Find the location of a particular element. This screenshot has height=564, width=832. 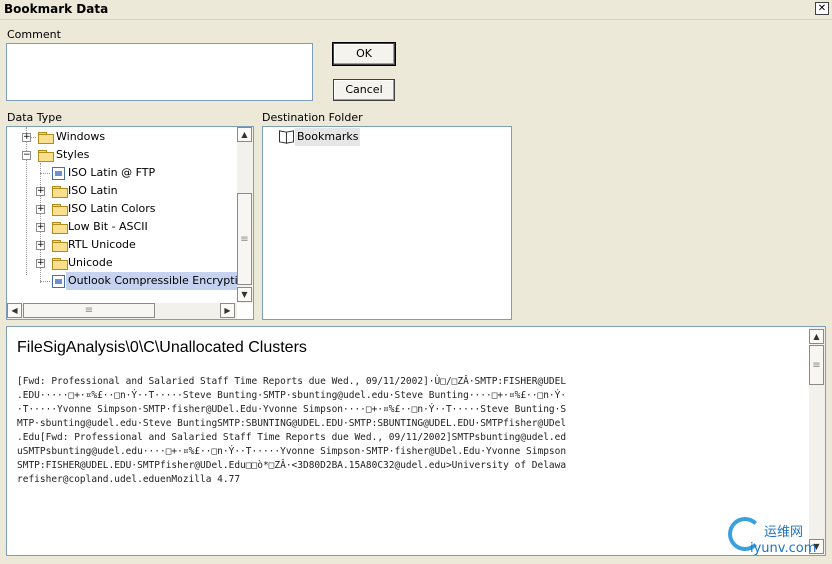

content-line: refisher@copland.udel.eduenMozilla 4.77 is located at coordinates (129, 479).